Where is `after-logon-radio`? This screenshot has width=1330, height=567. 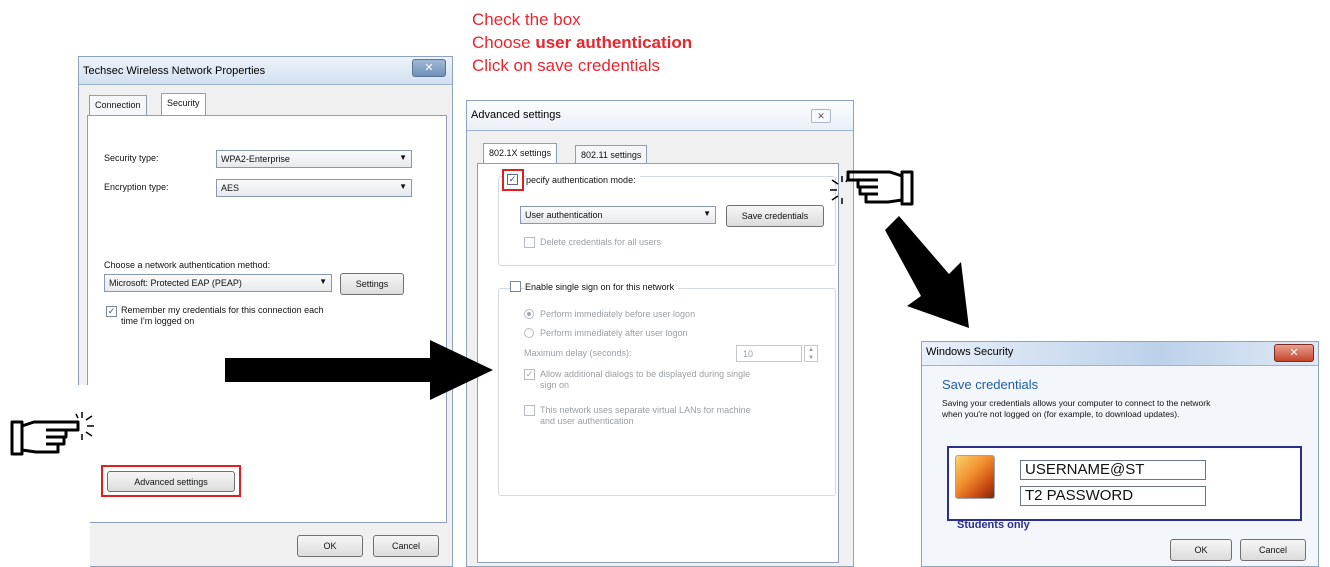
after-logon-radio is located at coordinates (529, 333).